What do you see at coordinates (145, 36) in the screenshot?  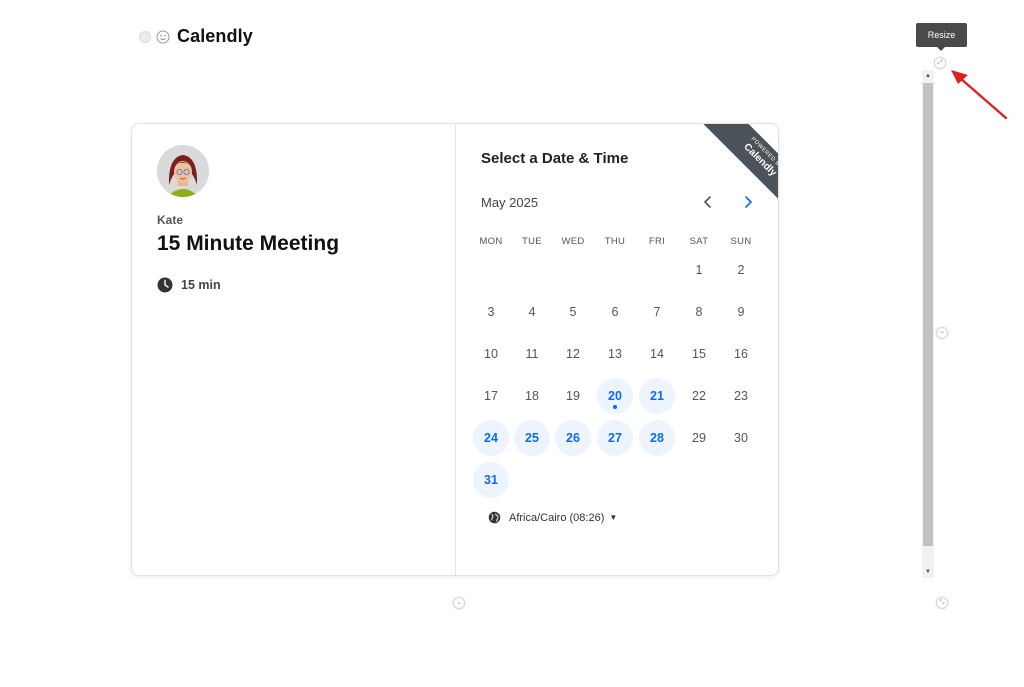 I see `circle-icon` at bounding box center [145, 36].